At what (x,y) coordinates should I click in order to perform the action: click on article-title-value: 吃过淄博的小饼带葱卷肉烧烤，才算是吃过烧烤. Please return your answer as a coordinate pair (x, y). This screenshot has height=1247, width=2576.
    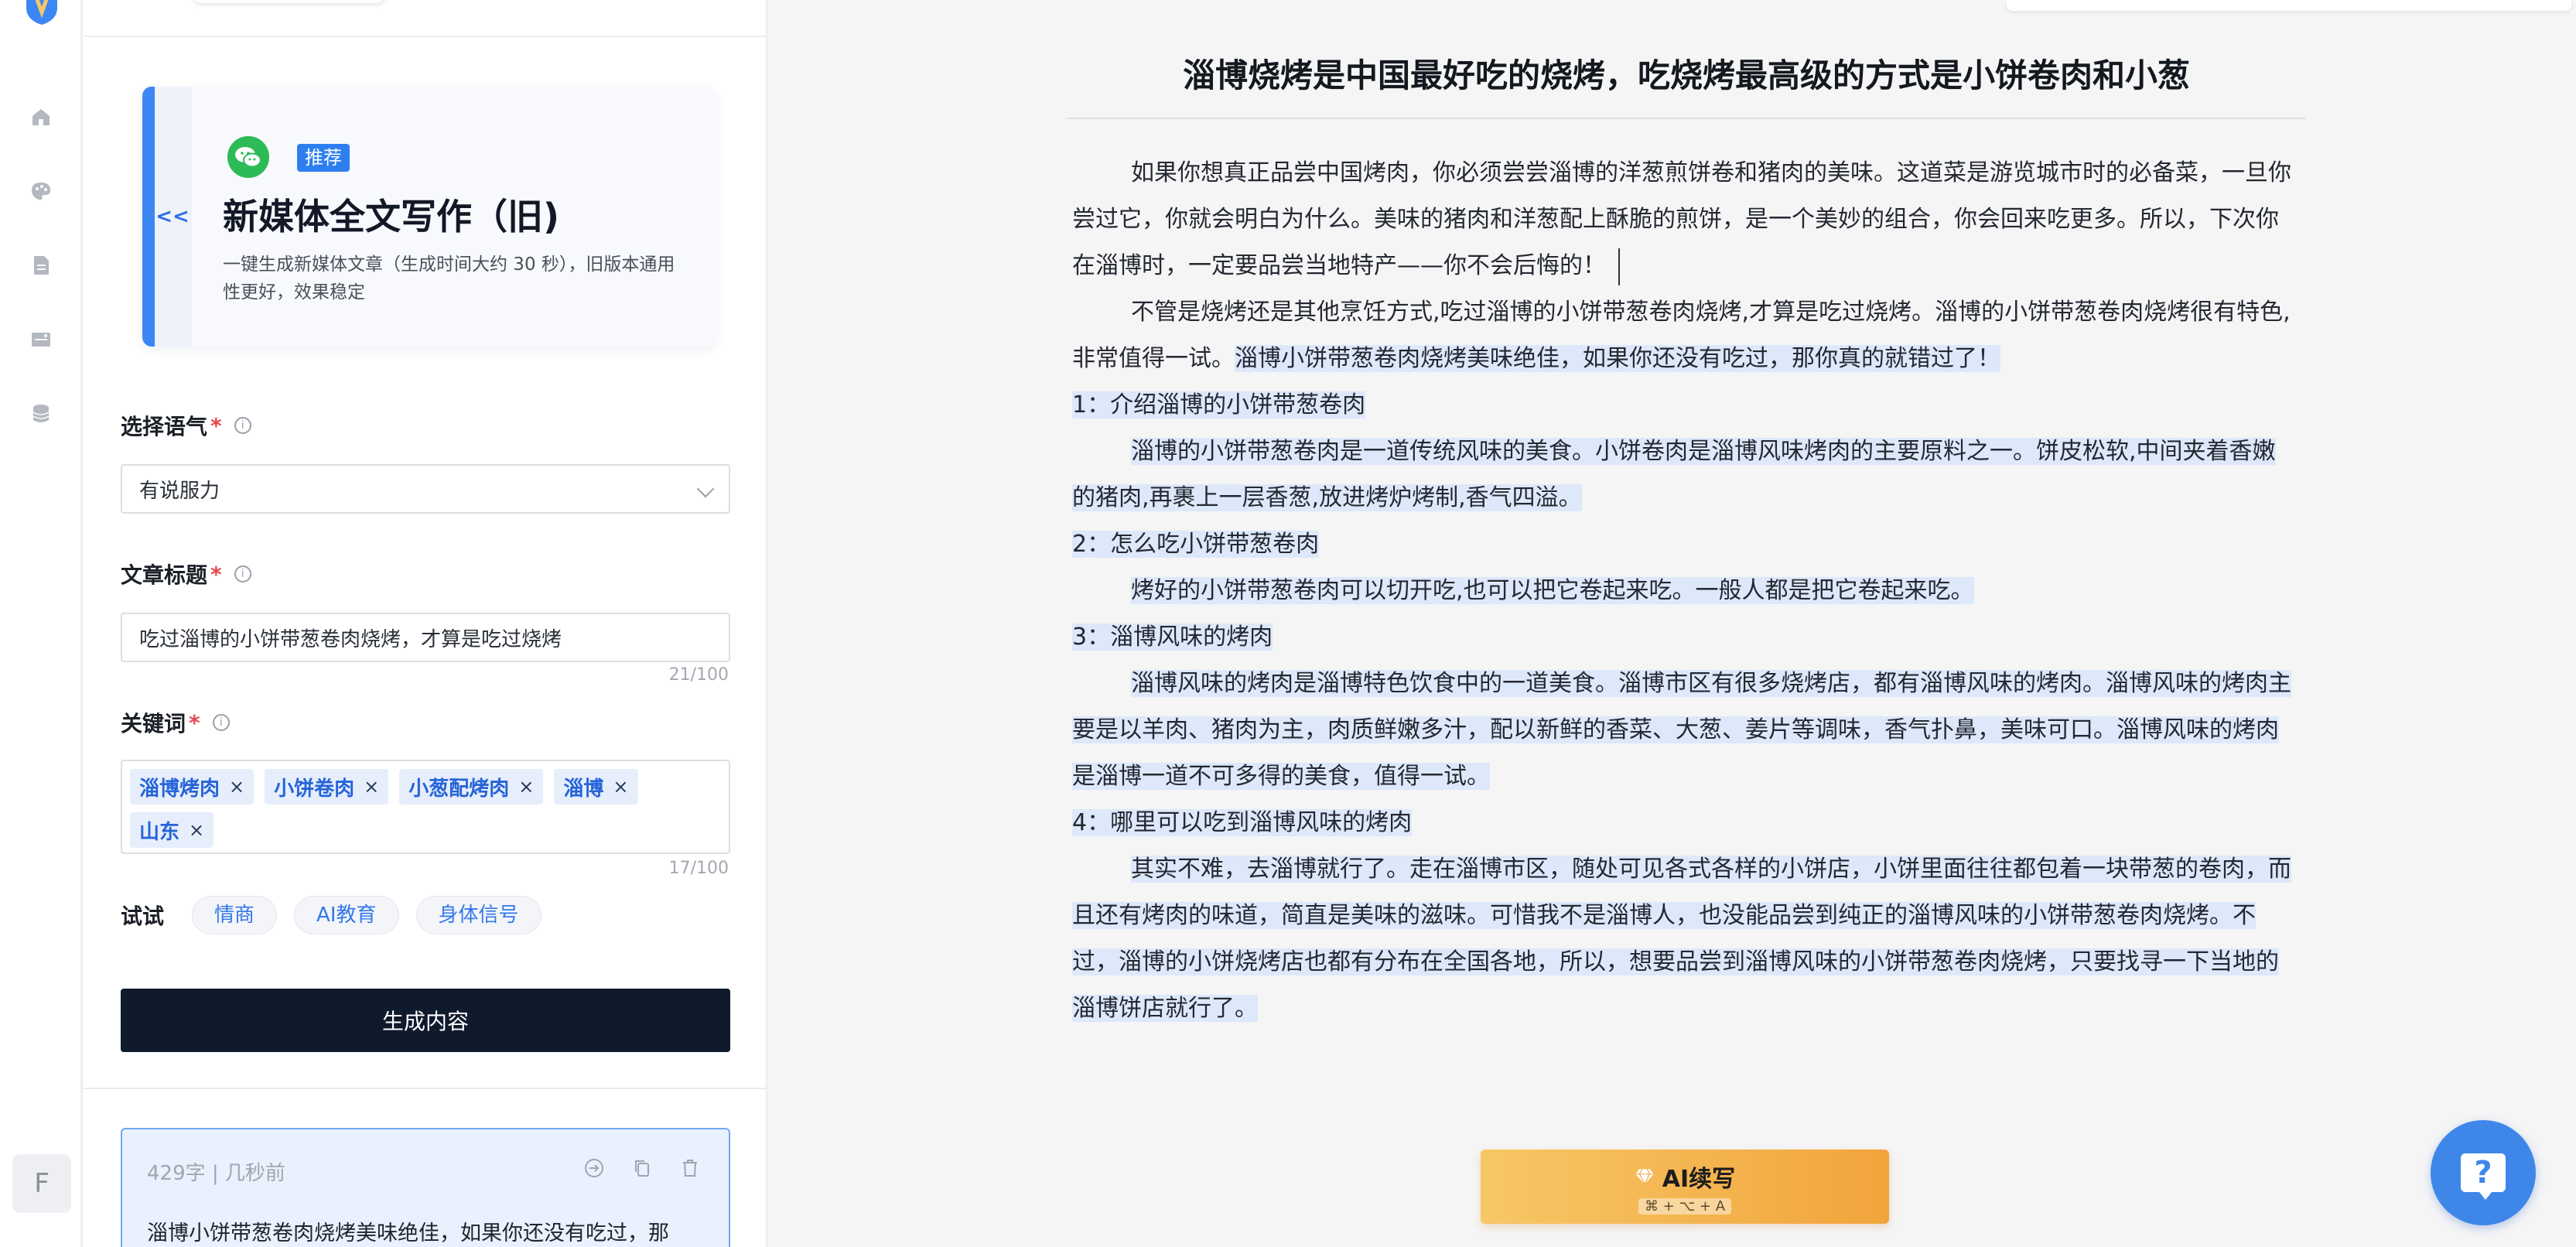
    Looking at the image, I should click on (350, 639).